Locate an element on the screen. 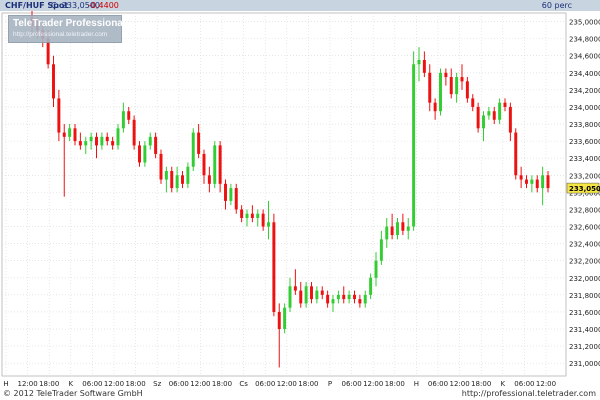  y-tick-label: 234,0000 is located at coordinates (584, 108).